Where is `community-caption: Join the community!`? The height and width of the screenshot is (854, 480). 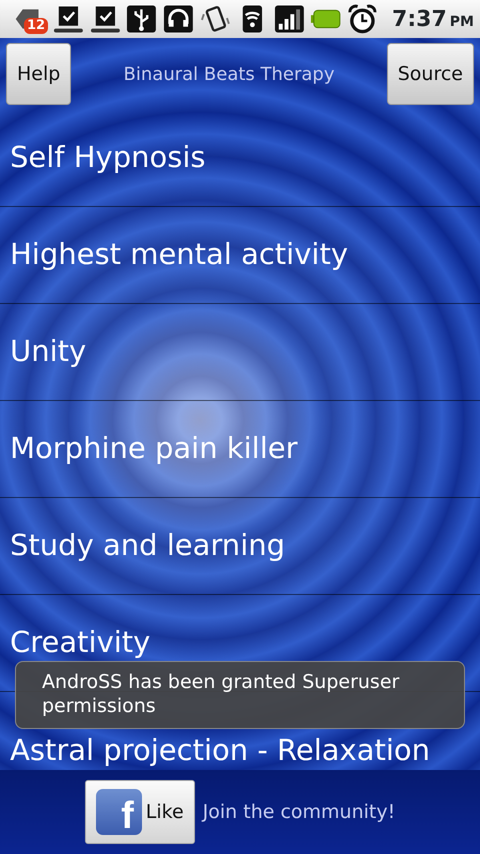 community-caption: Join the community! is located at coordinates (299, 812).